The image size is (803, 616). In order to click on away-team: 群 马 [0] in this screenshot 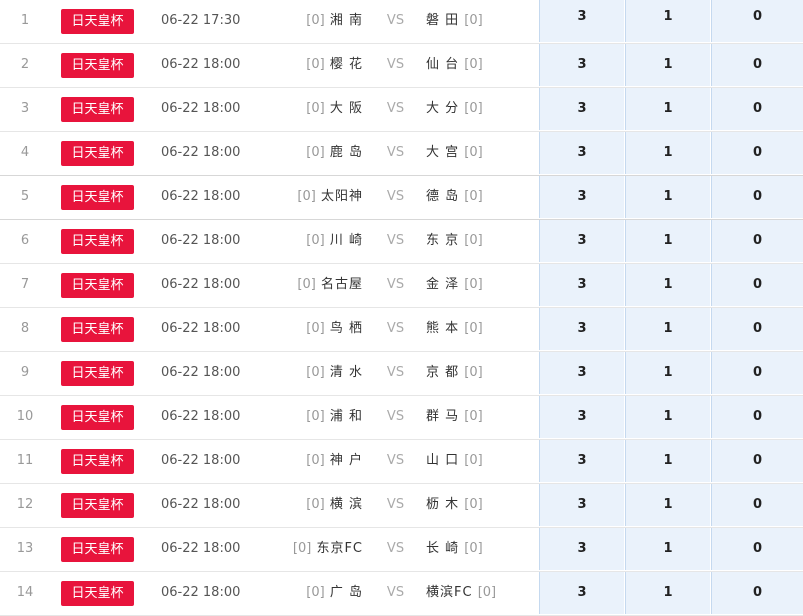, I will do `click(482, 417)`.